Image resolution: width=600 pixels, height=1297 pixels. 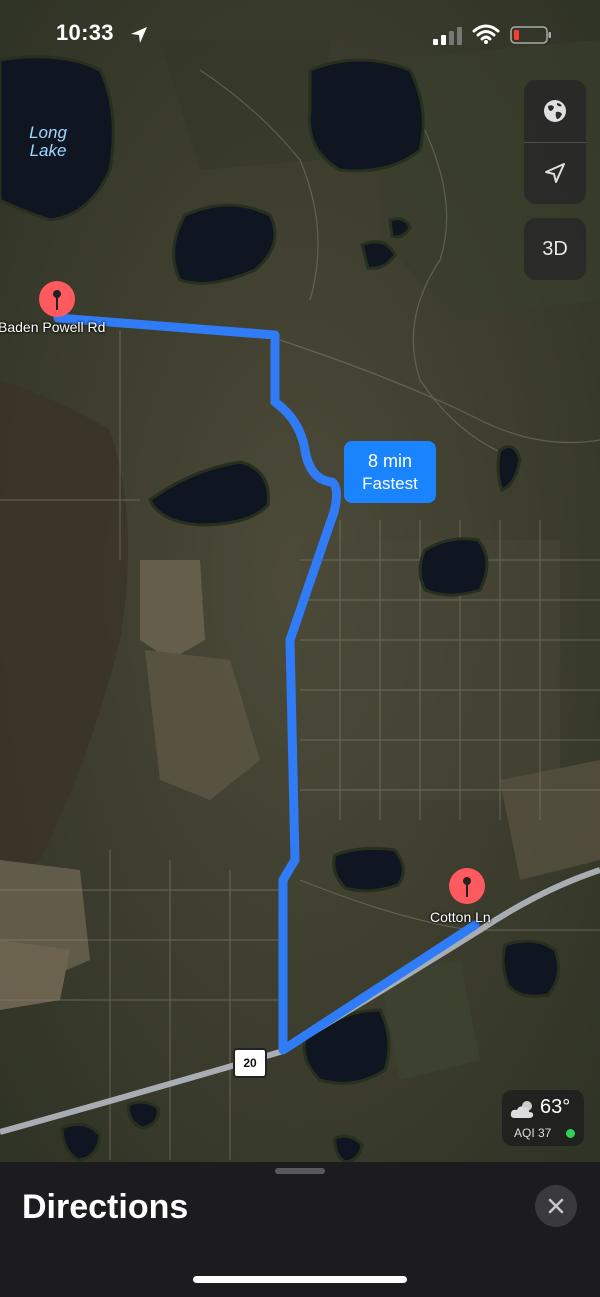 I want to click on status-bar: 10:33, so click(x=300, y=36).